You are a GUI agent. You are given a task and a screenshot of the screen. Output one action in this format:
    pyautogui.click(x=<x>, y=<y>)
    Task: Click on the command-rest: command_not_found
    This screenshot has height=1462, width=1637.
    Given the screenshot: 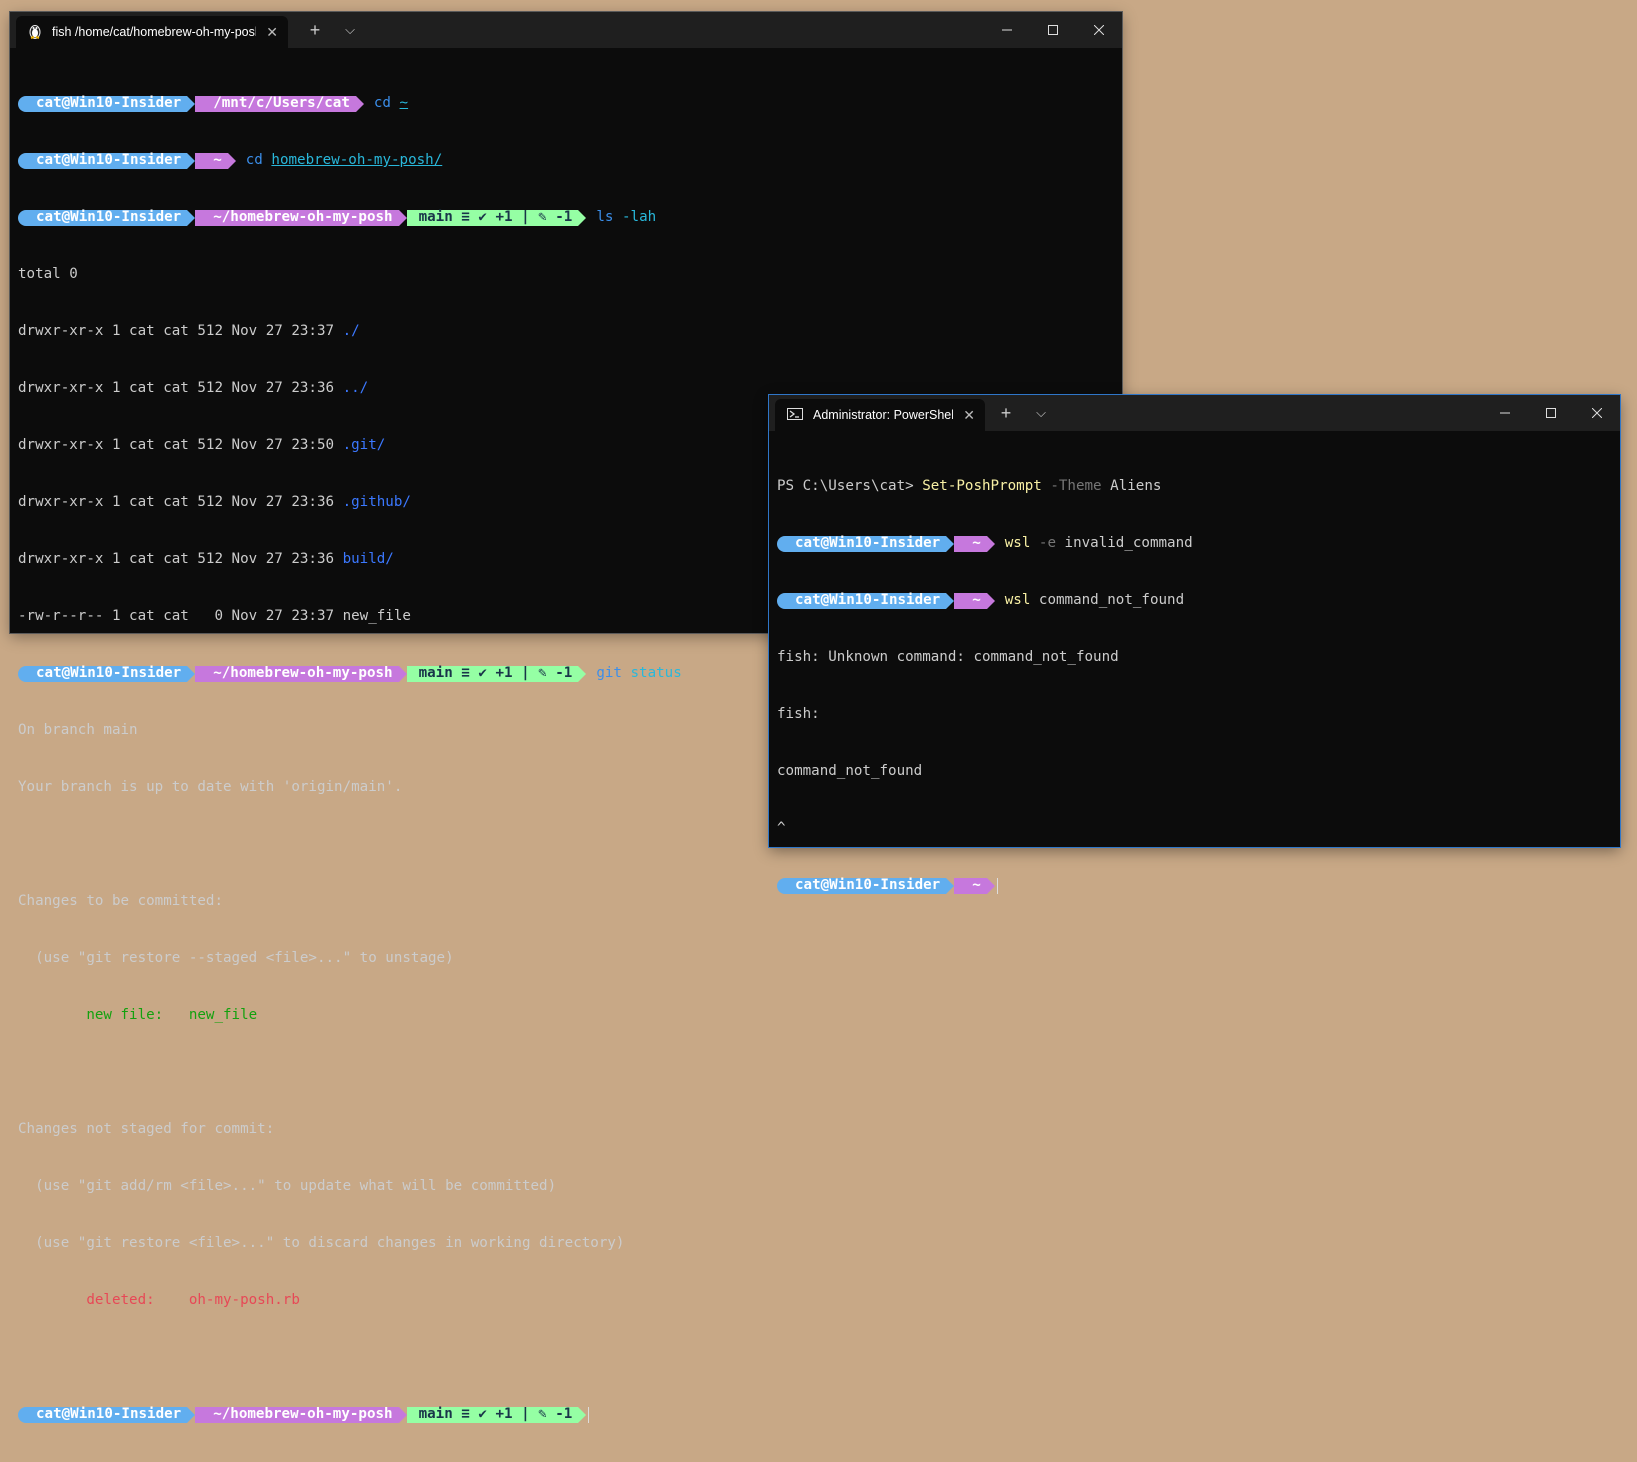 What is the action you would take?
    pyautogui.click(x=1107, y=600)
    